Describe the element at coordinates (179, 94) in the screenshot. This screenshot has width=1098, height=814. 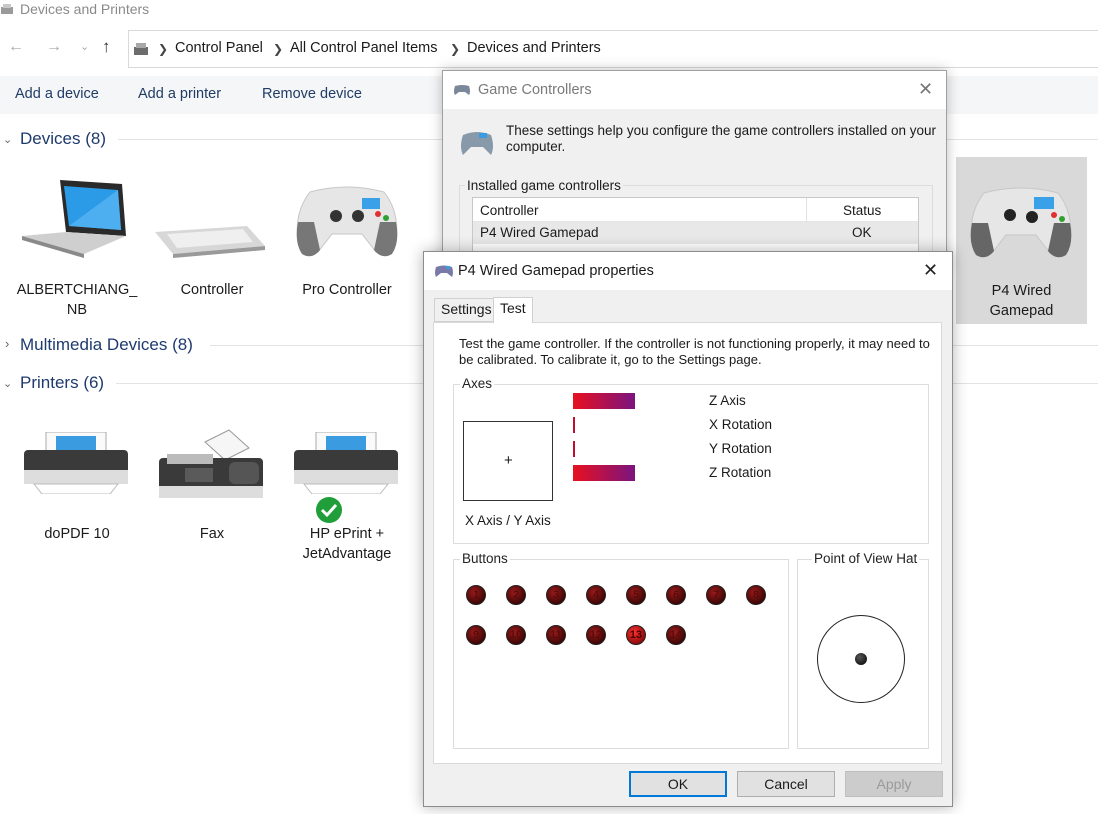
I see `add-printer-button: Add a printer` at that location.